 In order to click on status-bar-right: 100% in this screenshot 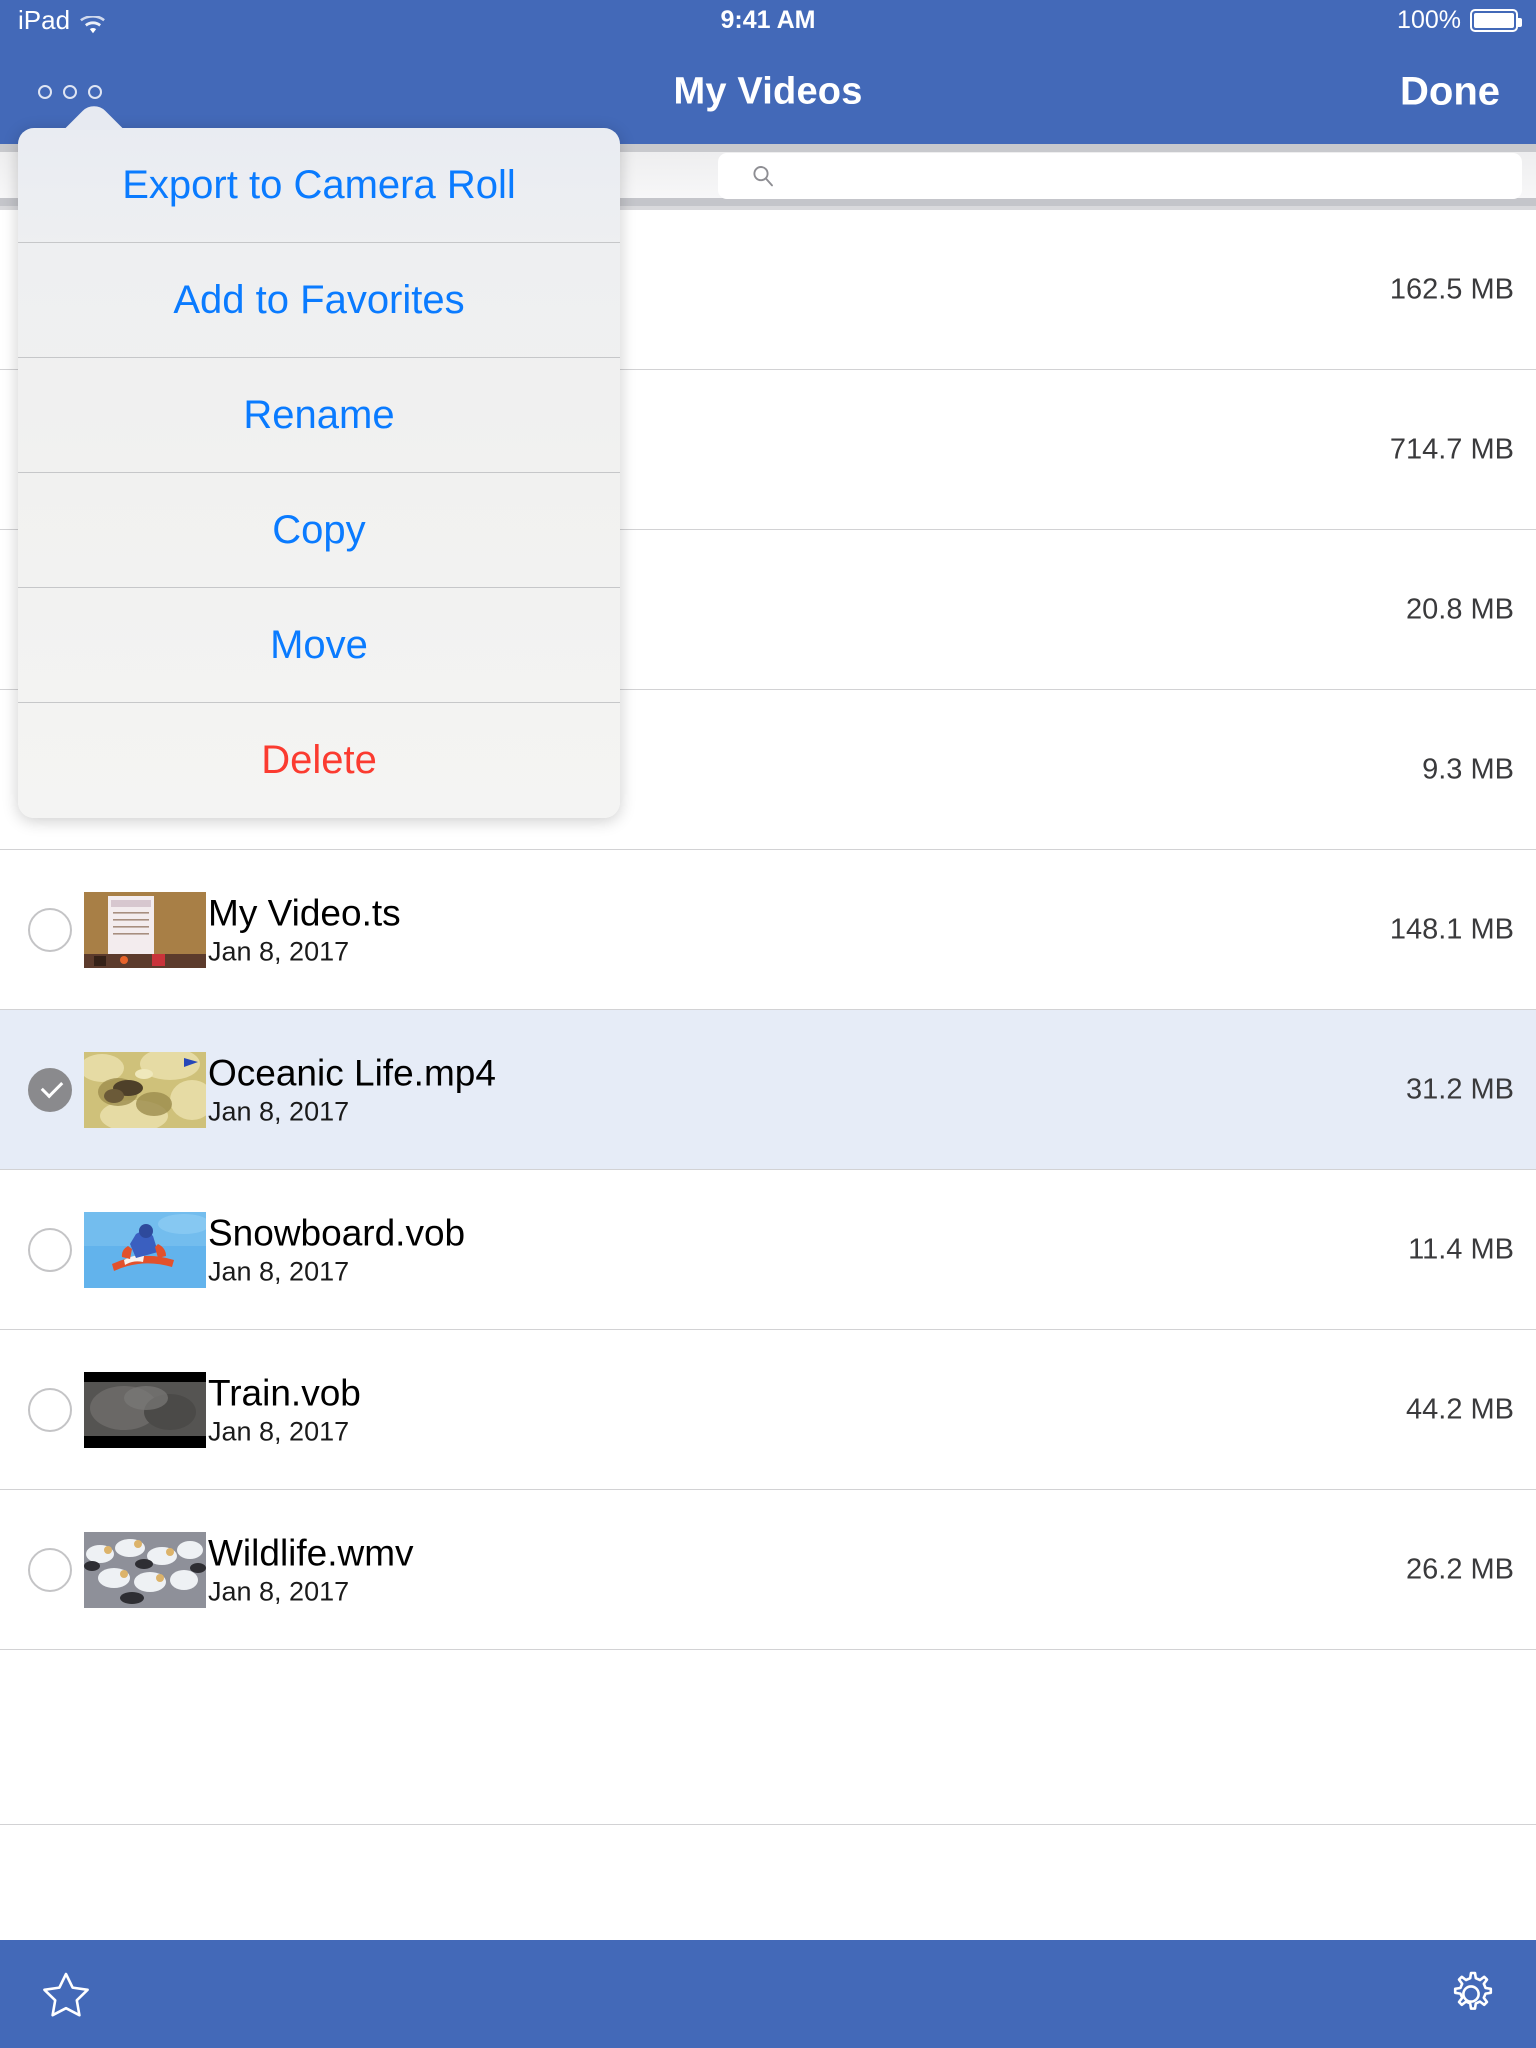, I will do `click(1459, 20)`.